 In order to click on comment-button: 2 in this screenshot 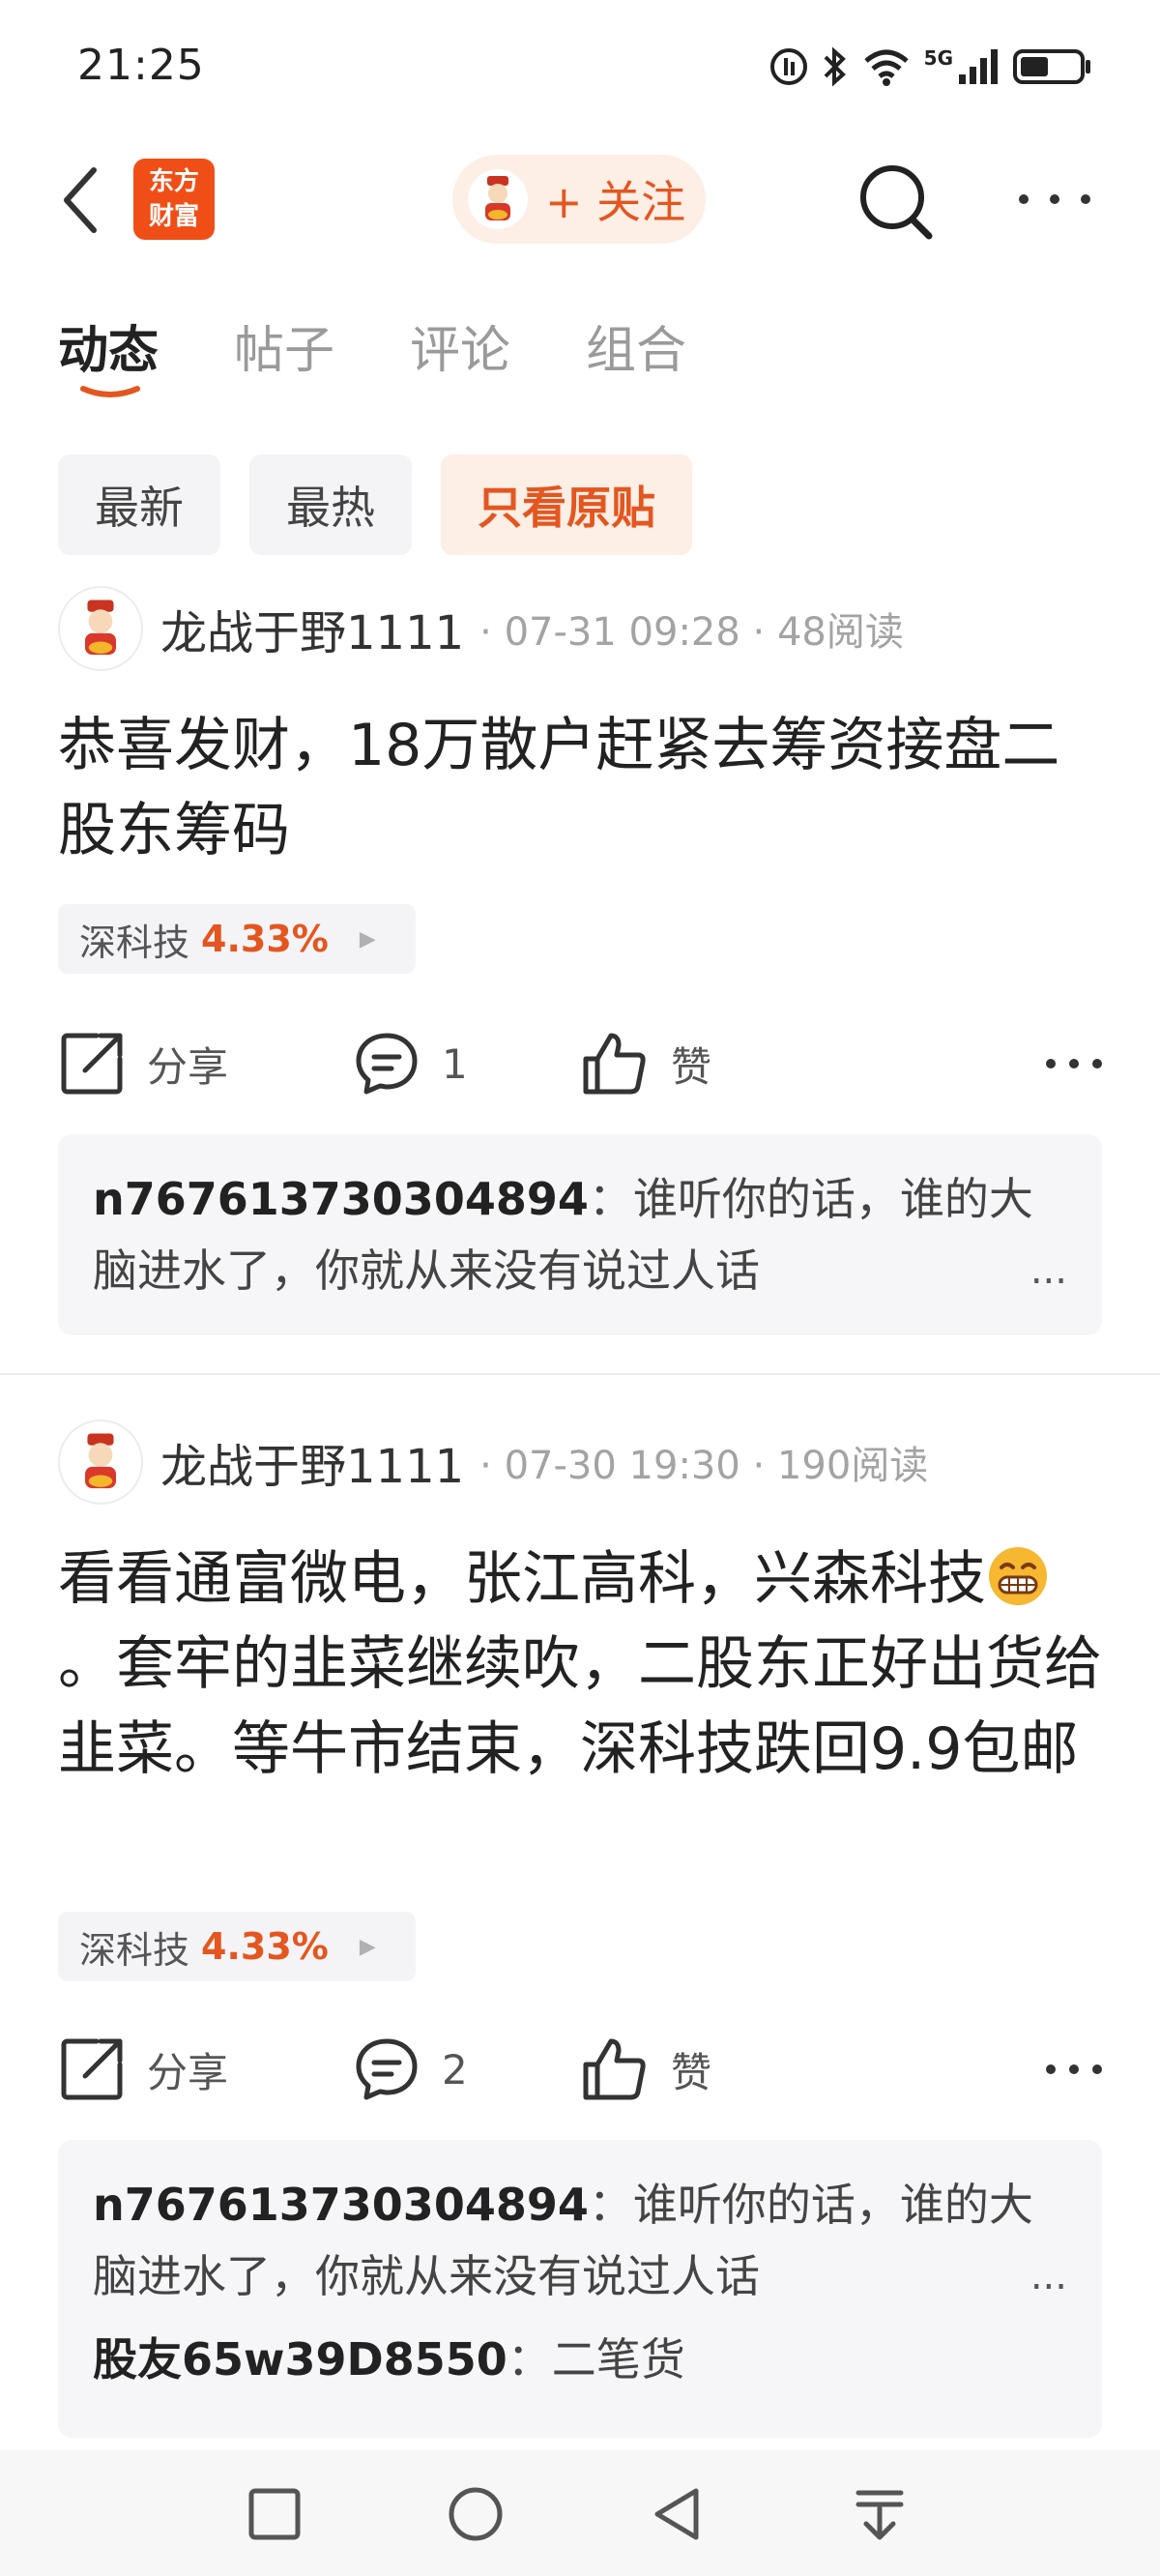, I will do `click(411, 2069)`.